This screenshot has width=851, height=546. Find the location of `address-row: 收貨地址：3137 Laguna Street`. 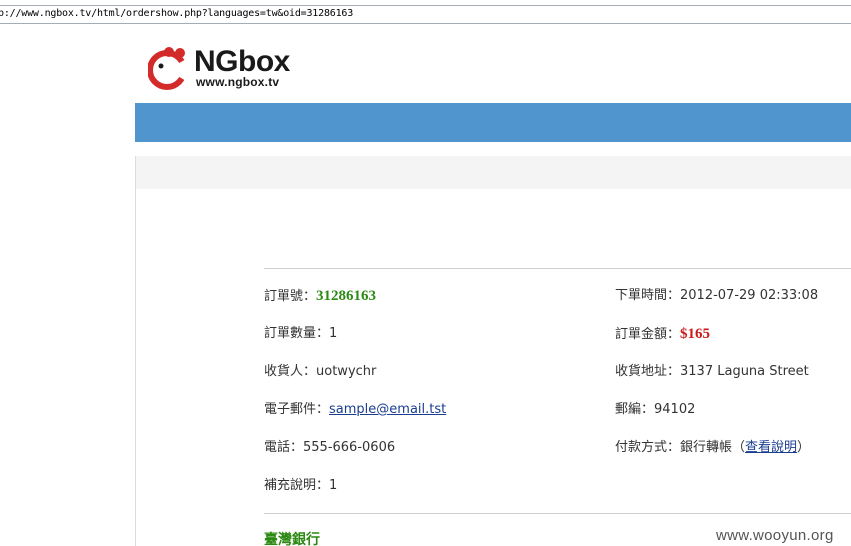

address-row: 收貨地址：3137 Laguna Street is located at coordinates (712, 372).